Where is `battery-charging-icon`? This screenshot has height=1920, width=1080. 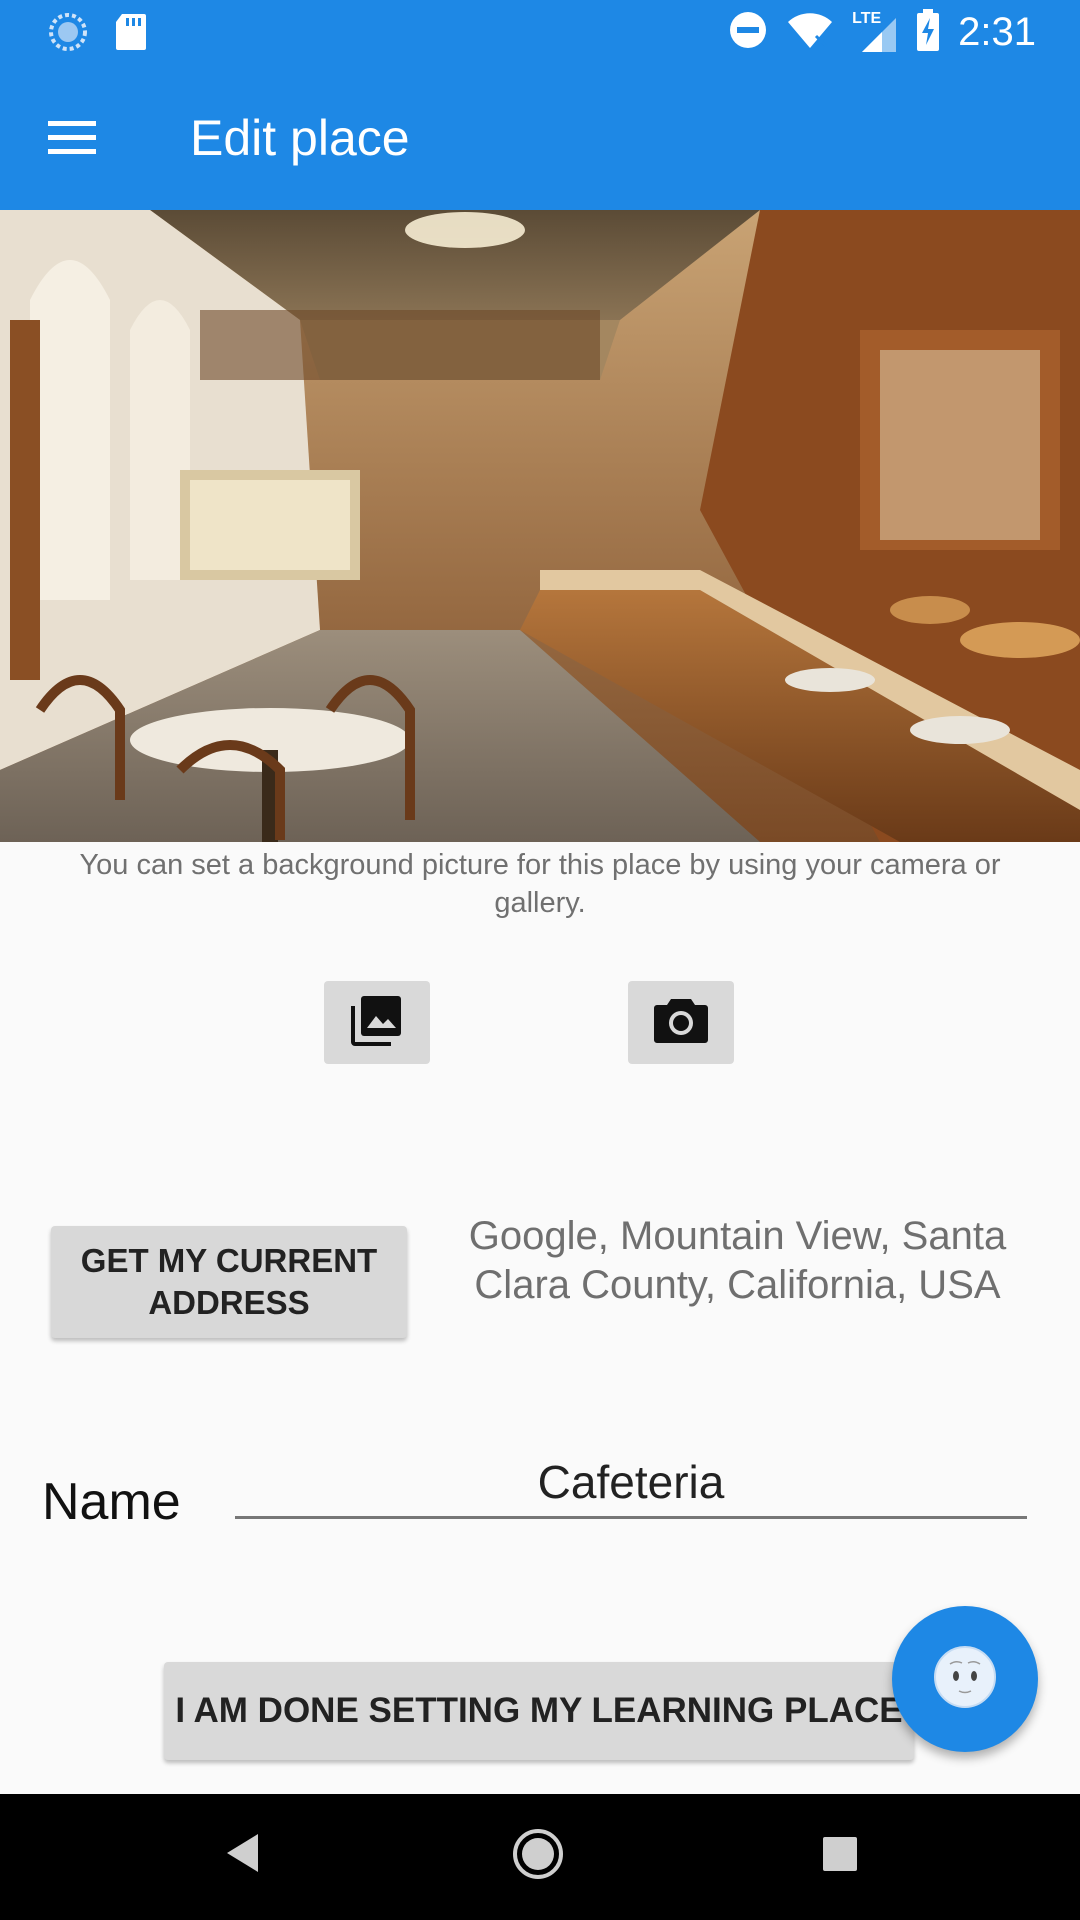 battery-charging-icon is located at coordinates (928, 32).